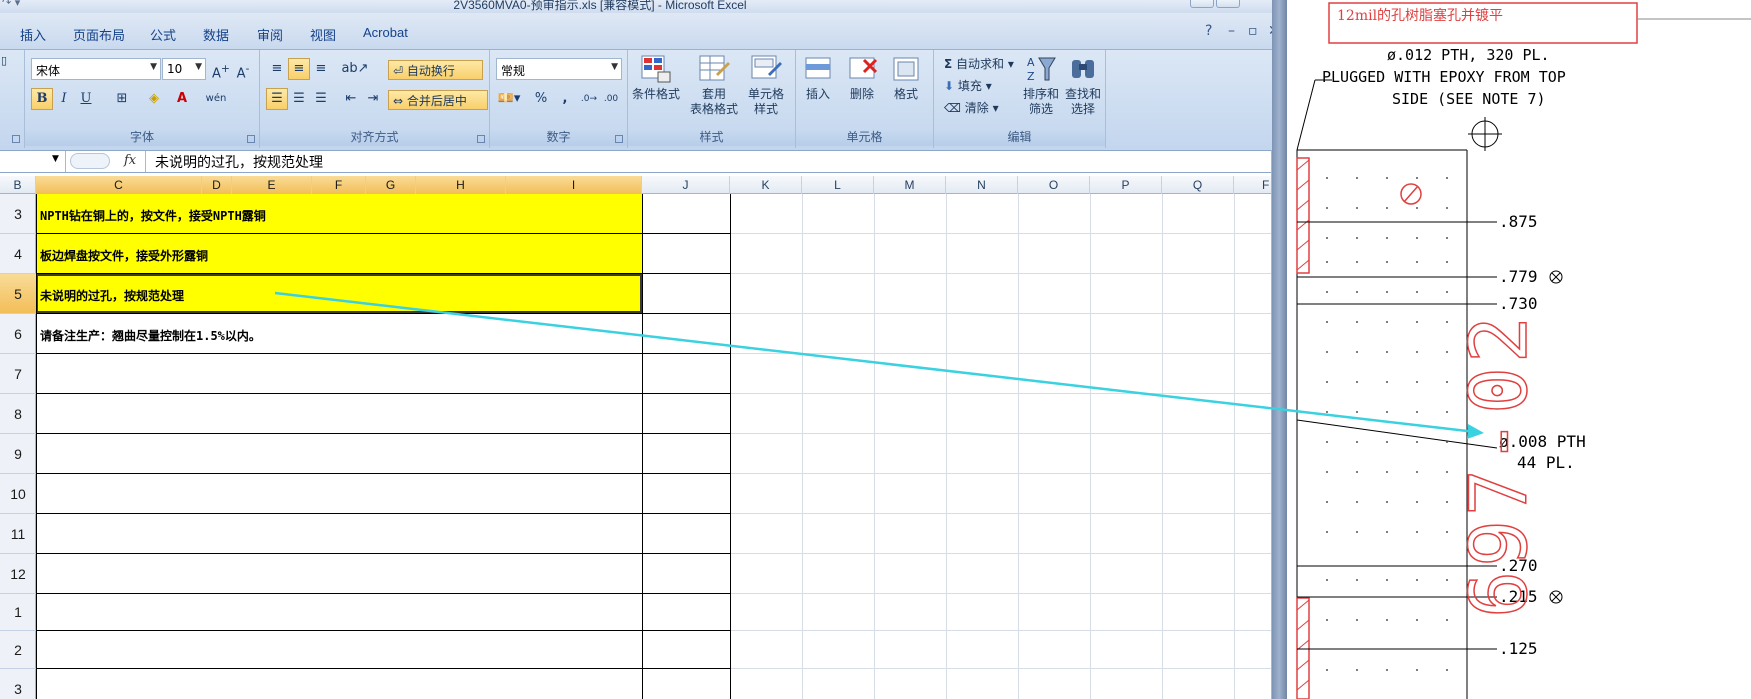 Image resolution: width=1751 pixels, height=699 pixels. I want to click on col-header-p: P, so click(1126, 185).